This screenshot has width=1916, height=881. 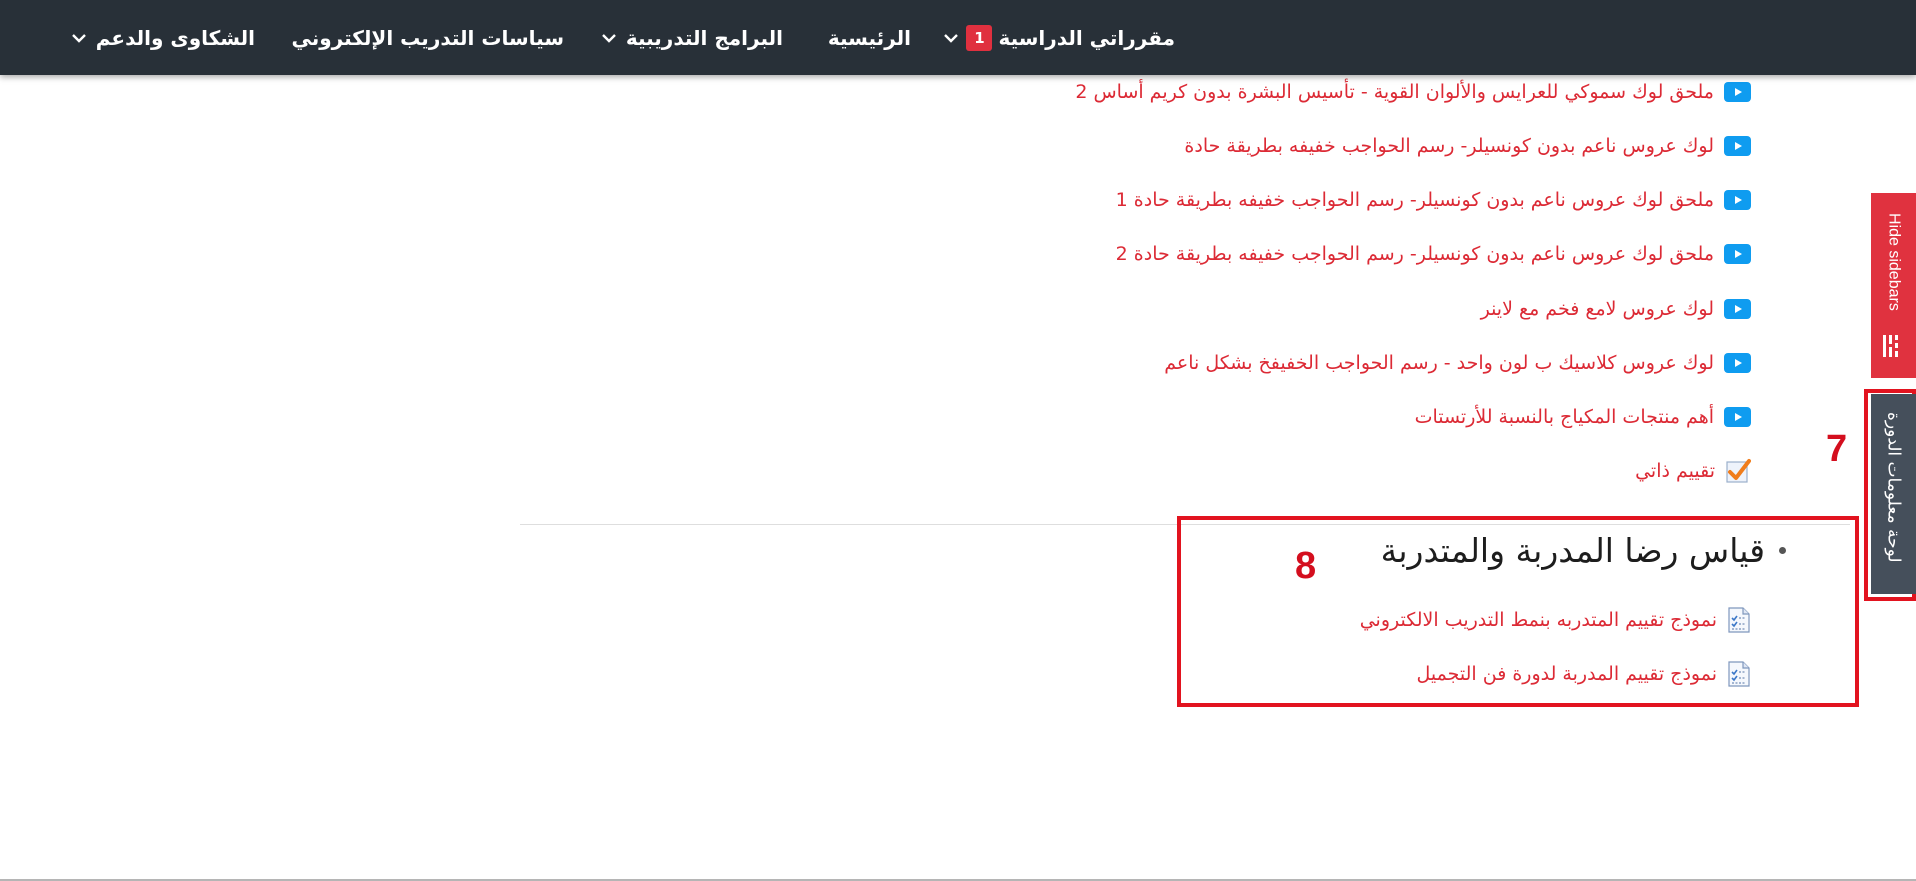 I want to click on nav-elearning-policies: سياسات التدريب الإلكتروني, so click(x=428, y=37).